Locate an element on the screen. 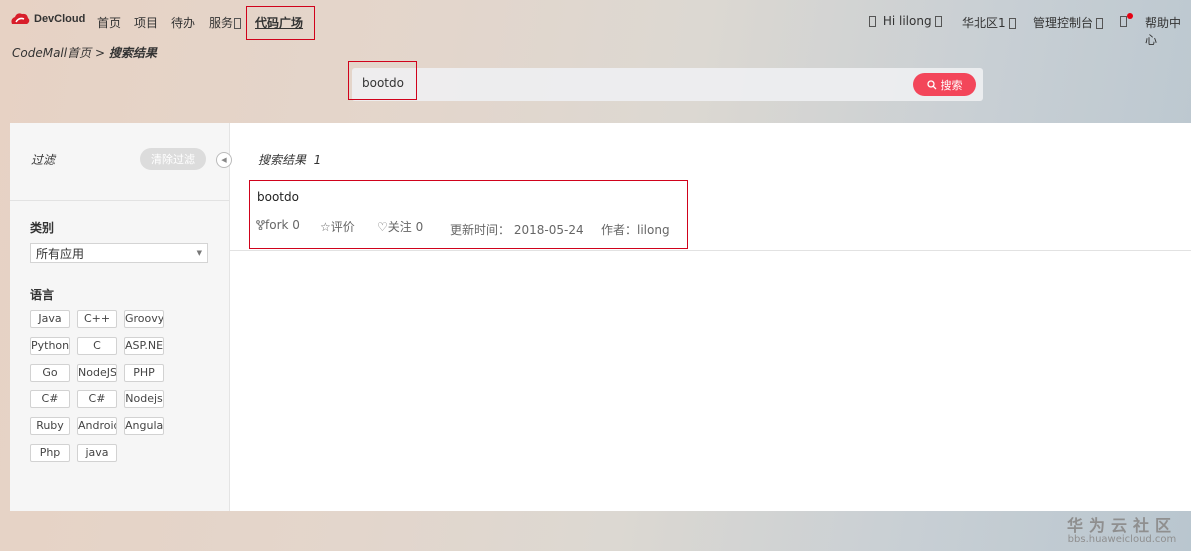 The width and height of the screenshot is (1191, 551). region-selector: 华北区1 is located at coordinates (990, 22).